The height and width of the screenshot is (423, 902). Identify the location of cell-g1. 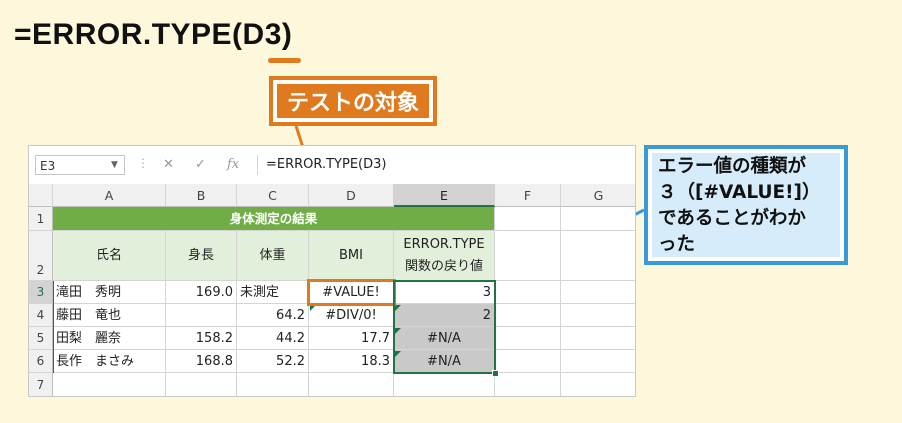
(598, 219).